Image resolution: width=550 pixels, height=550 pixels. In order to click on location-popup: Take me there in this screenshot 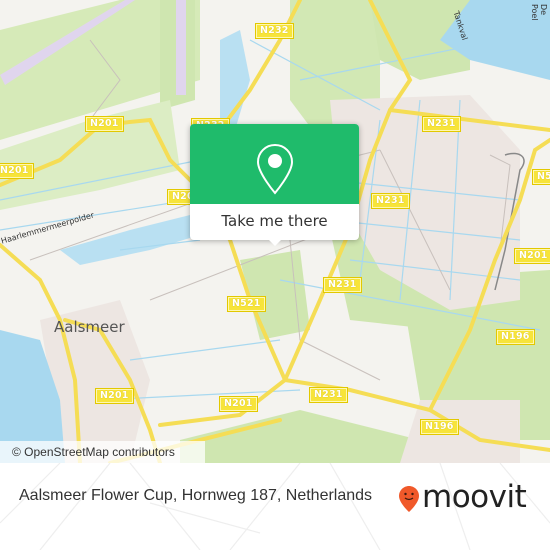, I will do `click(274, 185)`.